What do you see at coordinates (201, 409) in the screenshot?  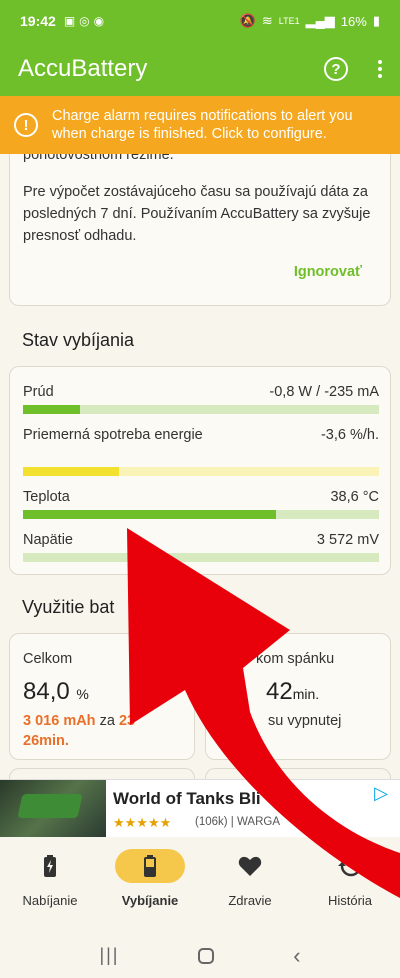 I see `current-bar` at bounding box center [201, 409].